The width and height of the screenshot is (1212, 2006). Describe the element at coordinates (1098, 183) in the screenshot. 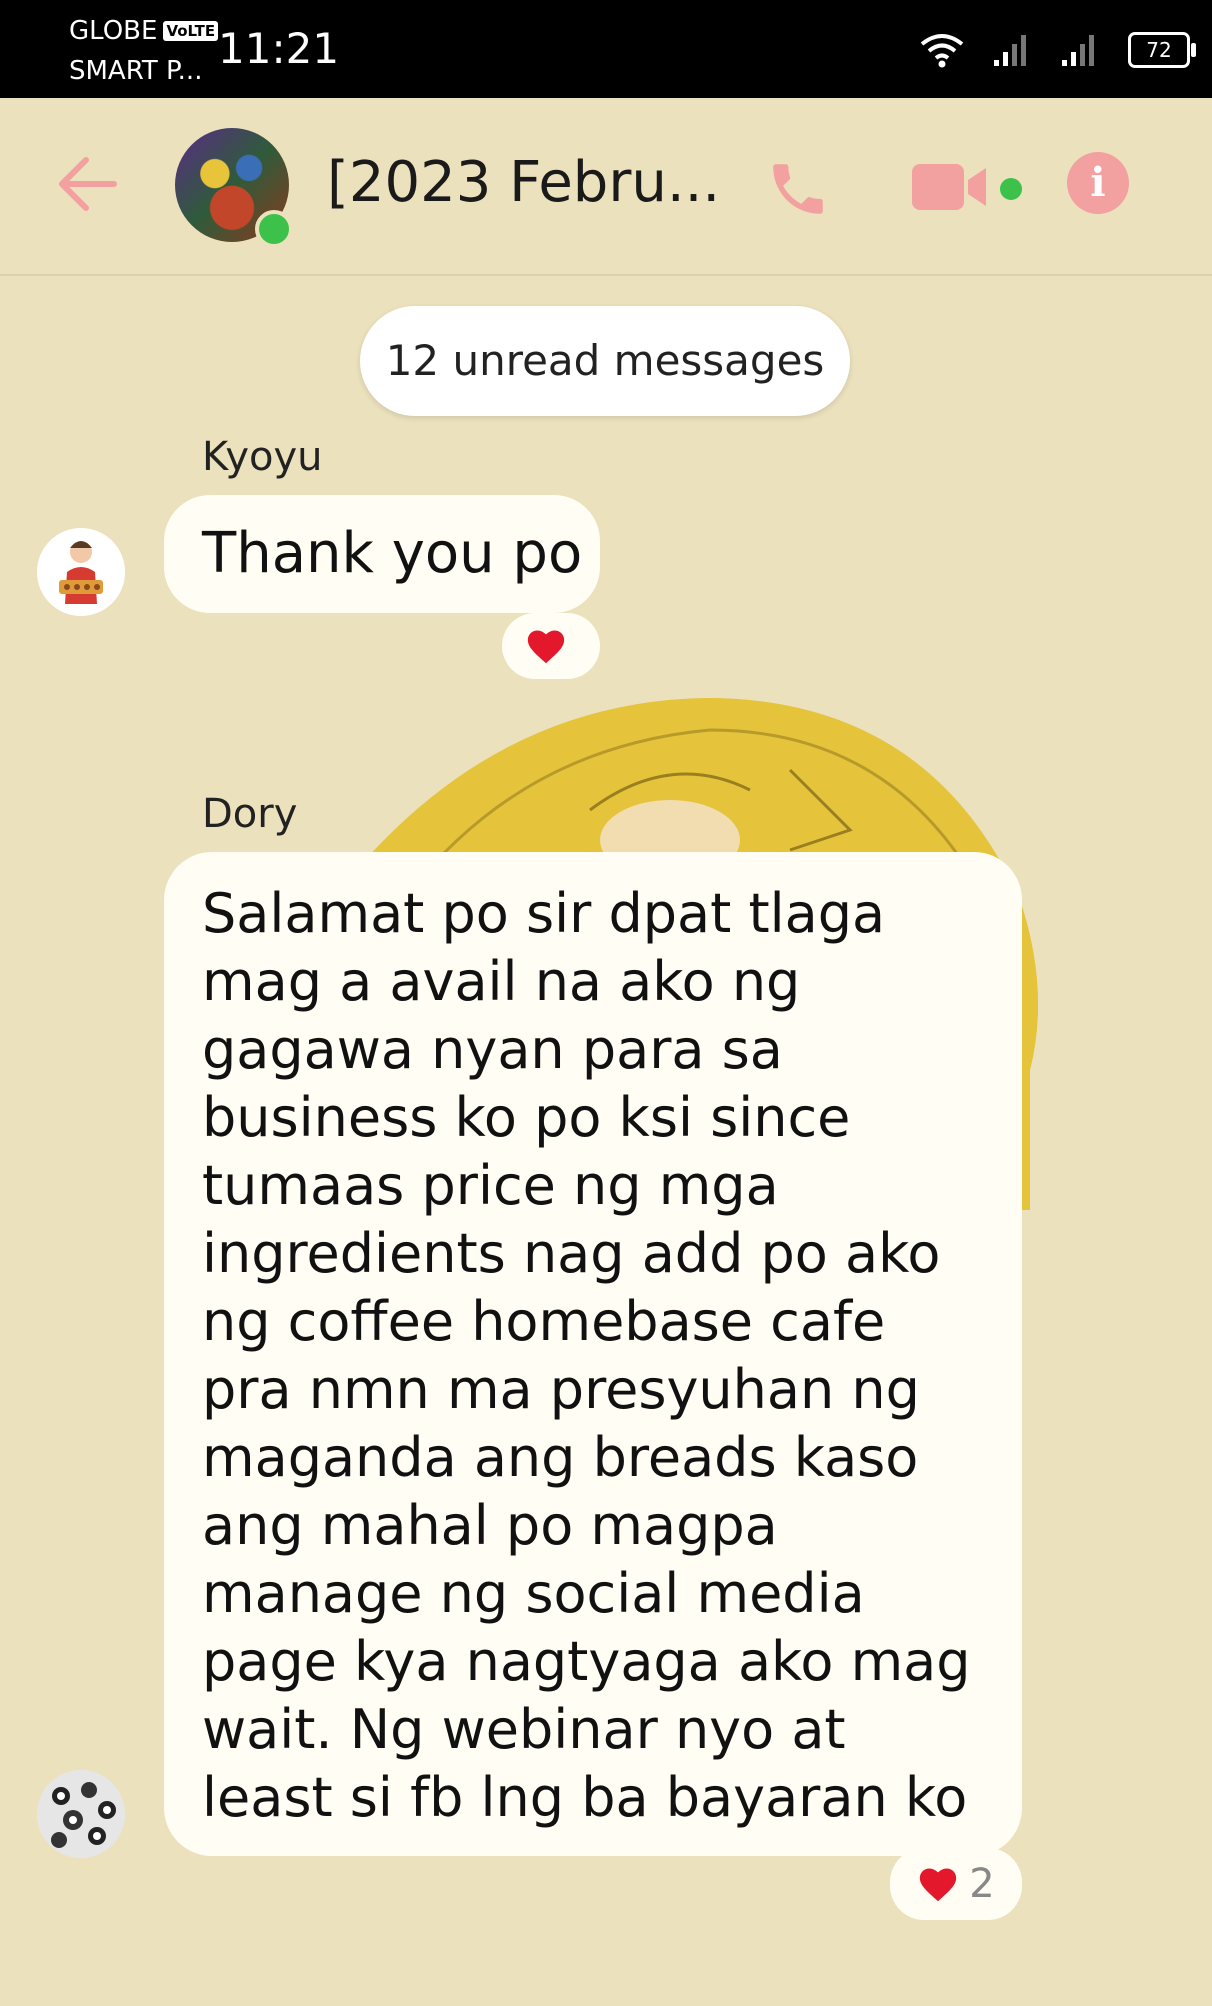

I see `info-icon: i` at that location.